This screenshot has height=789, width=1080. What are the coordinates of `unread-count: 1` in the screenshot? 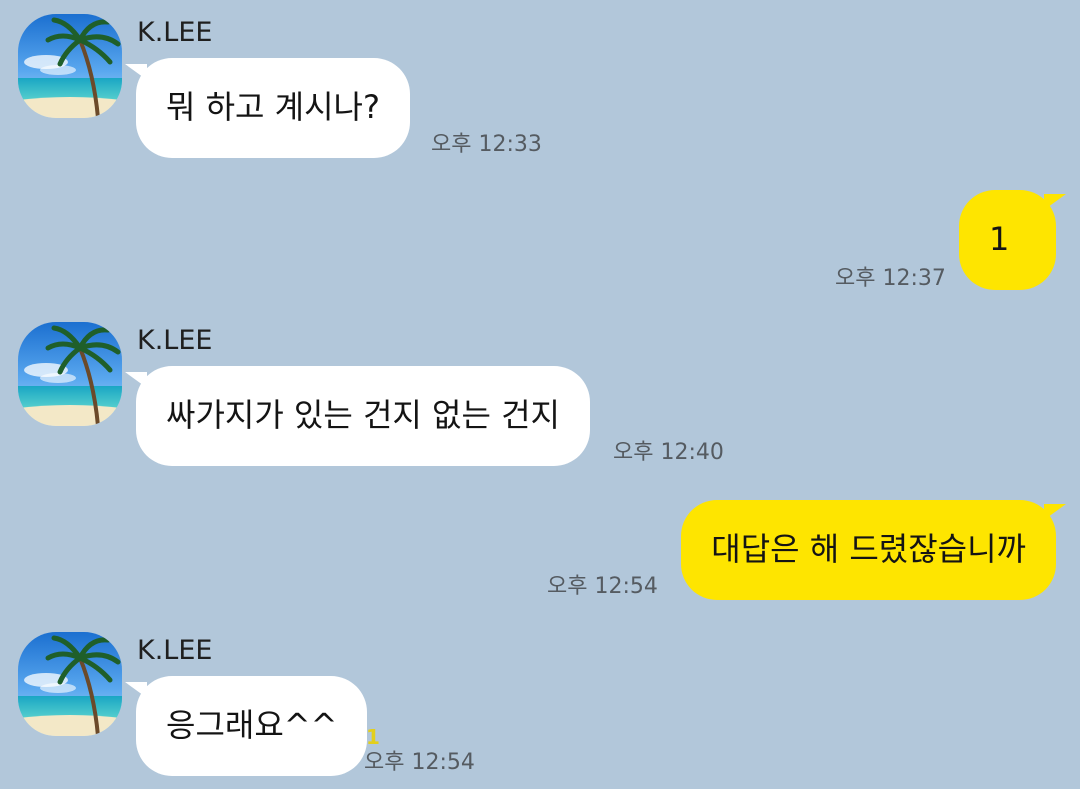 It's located at (373, 737).